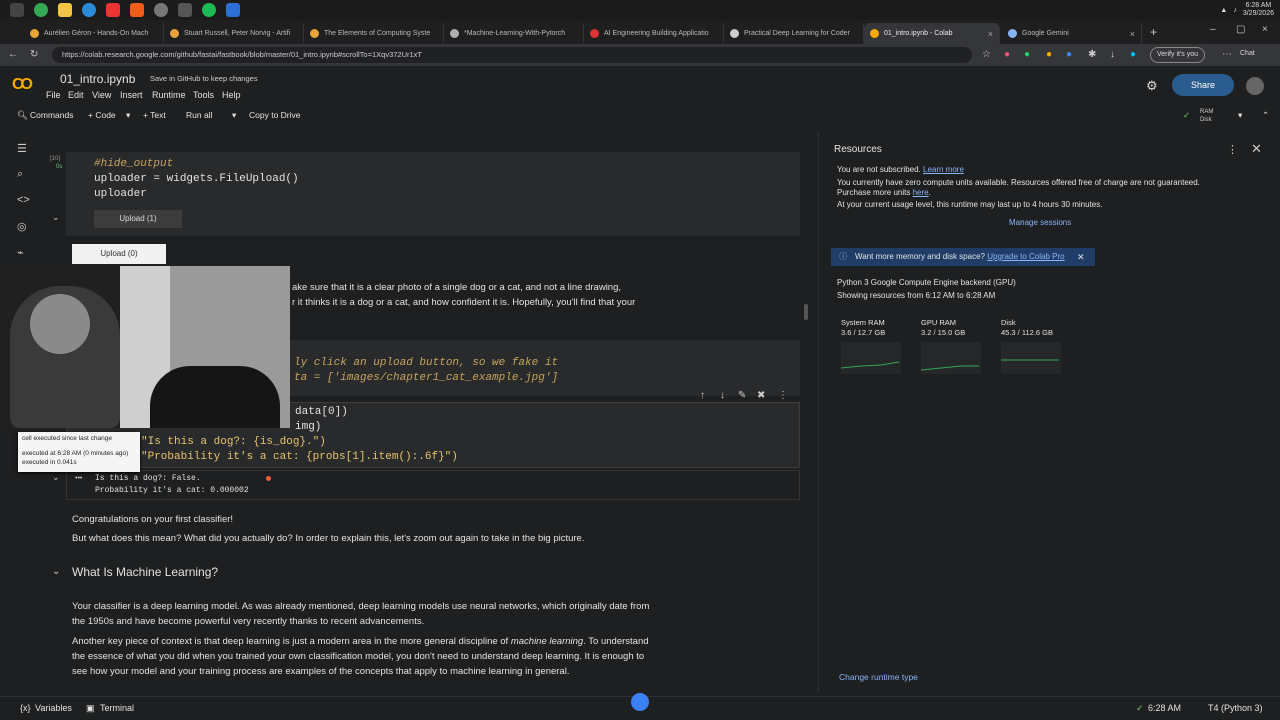  Describe the element at coordinates (1206, 116) in the screenshot. I see `ram-disk-indicator: RAM Disk` at that location.